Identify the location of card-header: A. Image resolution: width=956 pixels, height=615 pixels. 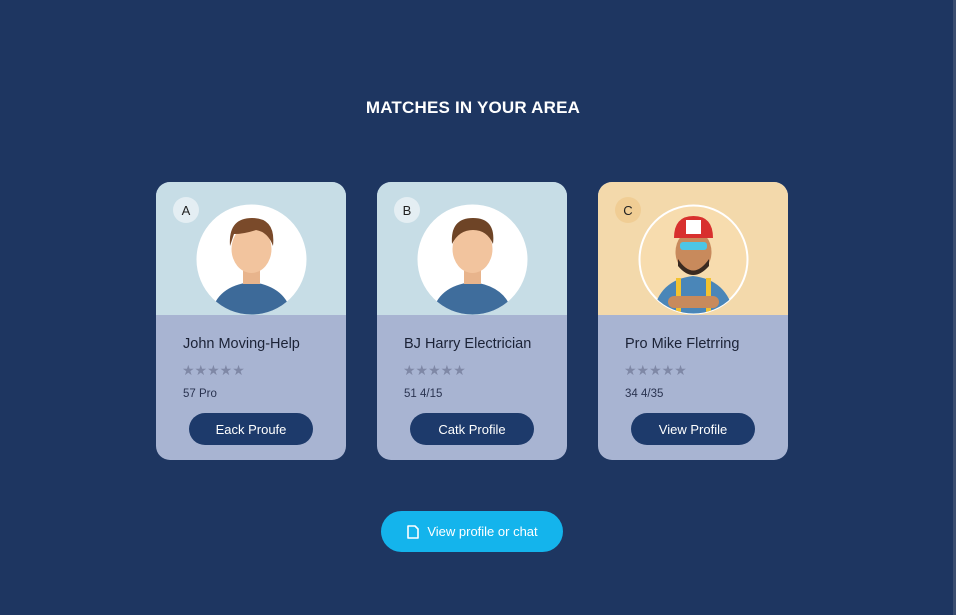
(251, 248).